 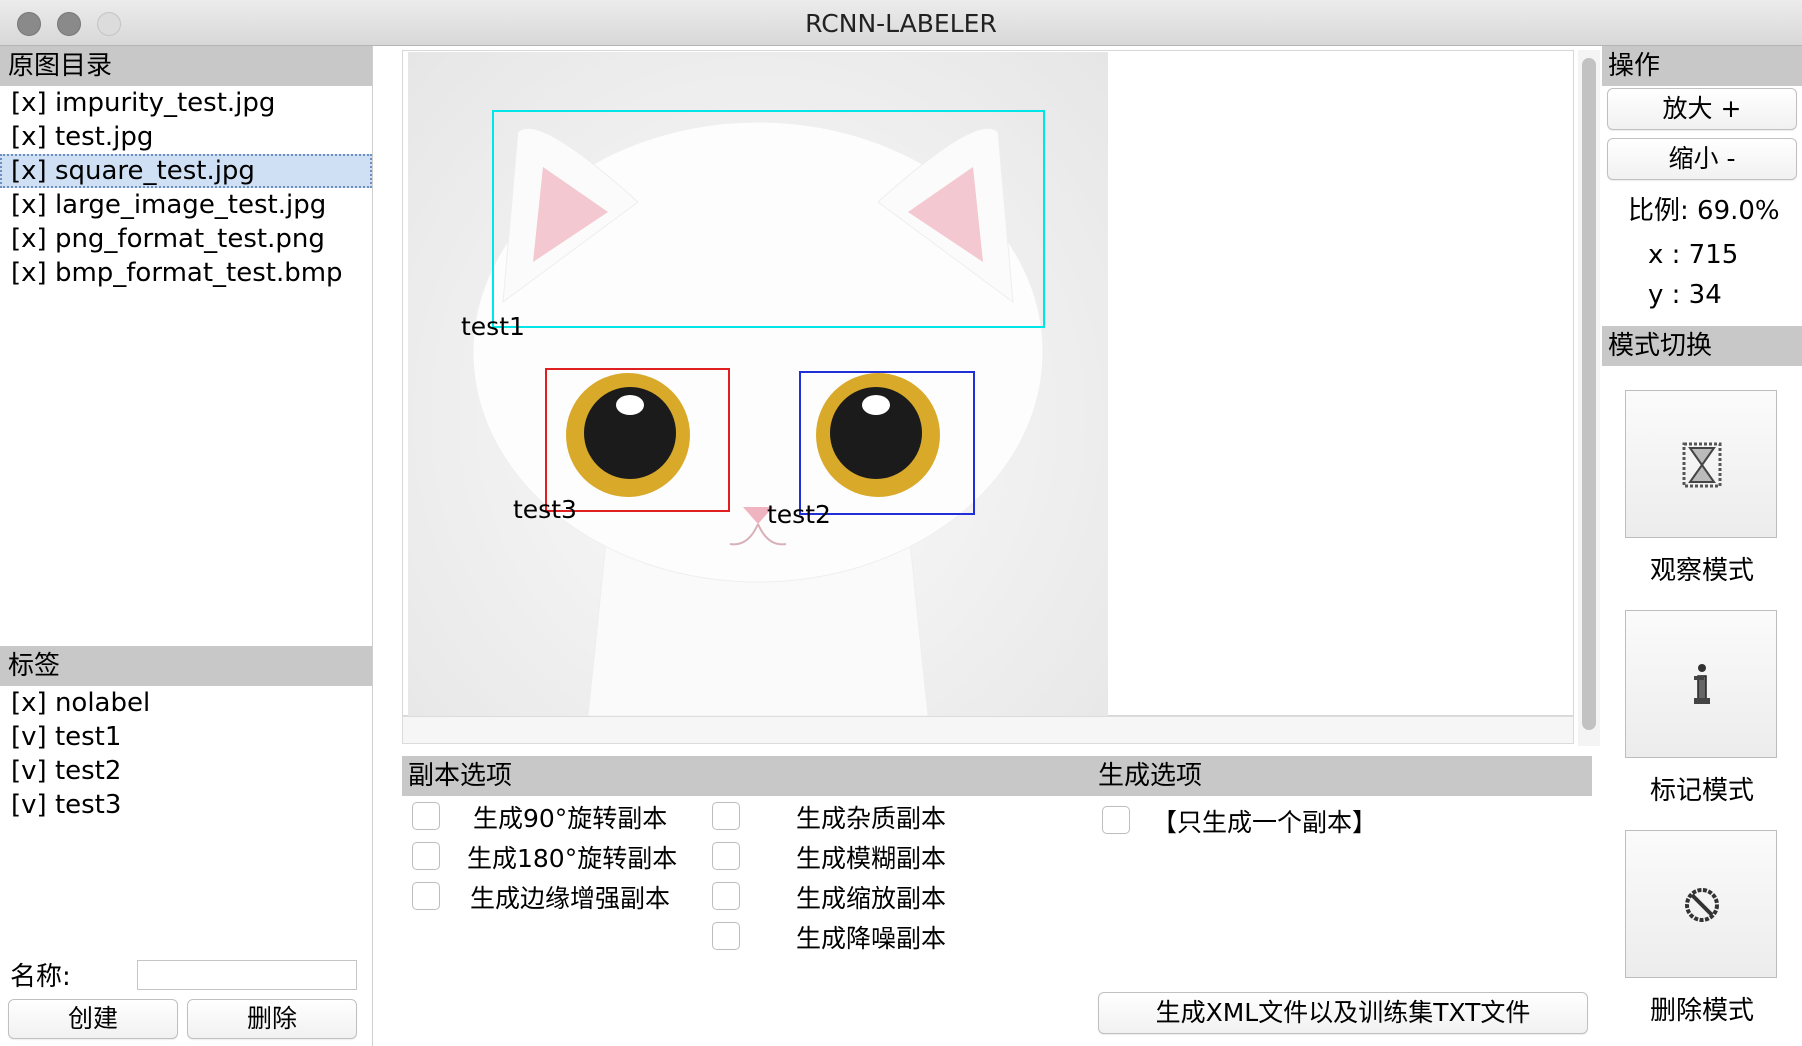 I want to click on delete-mode-button, so click(x=1701, y=904).